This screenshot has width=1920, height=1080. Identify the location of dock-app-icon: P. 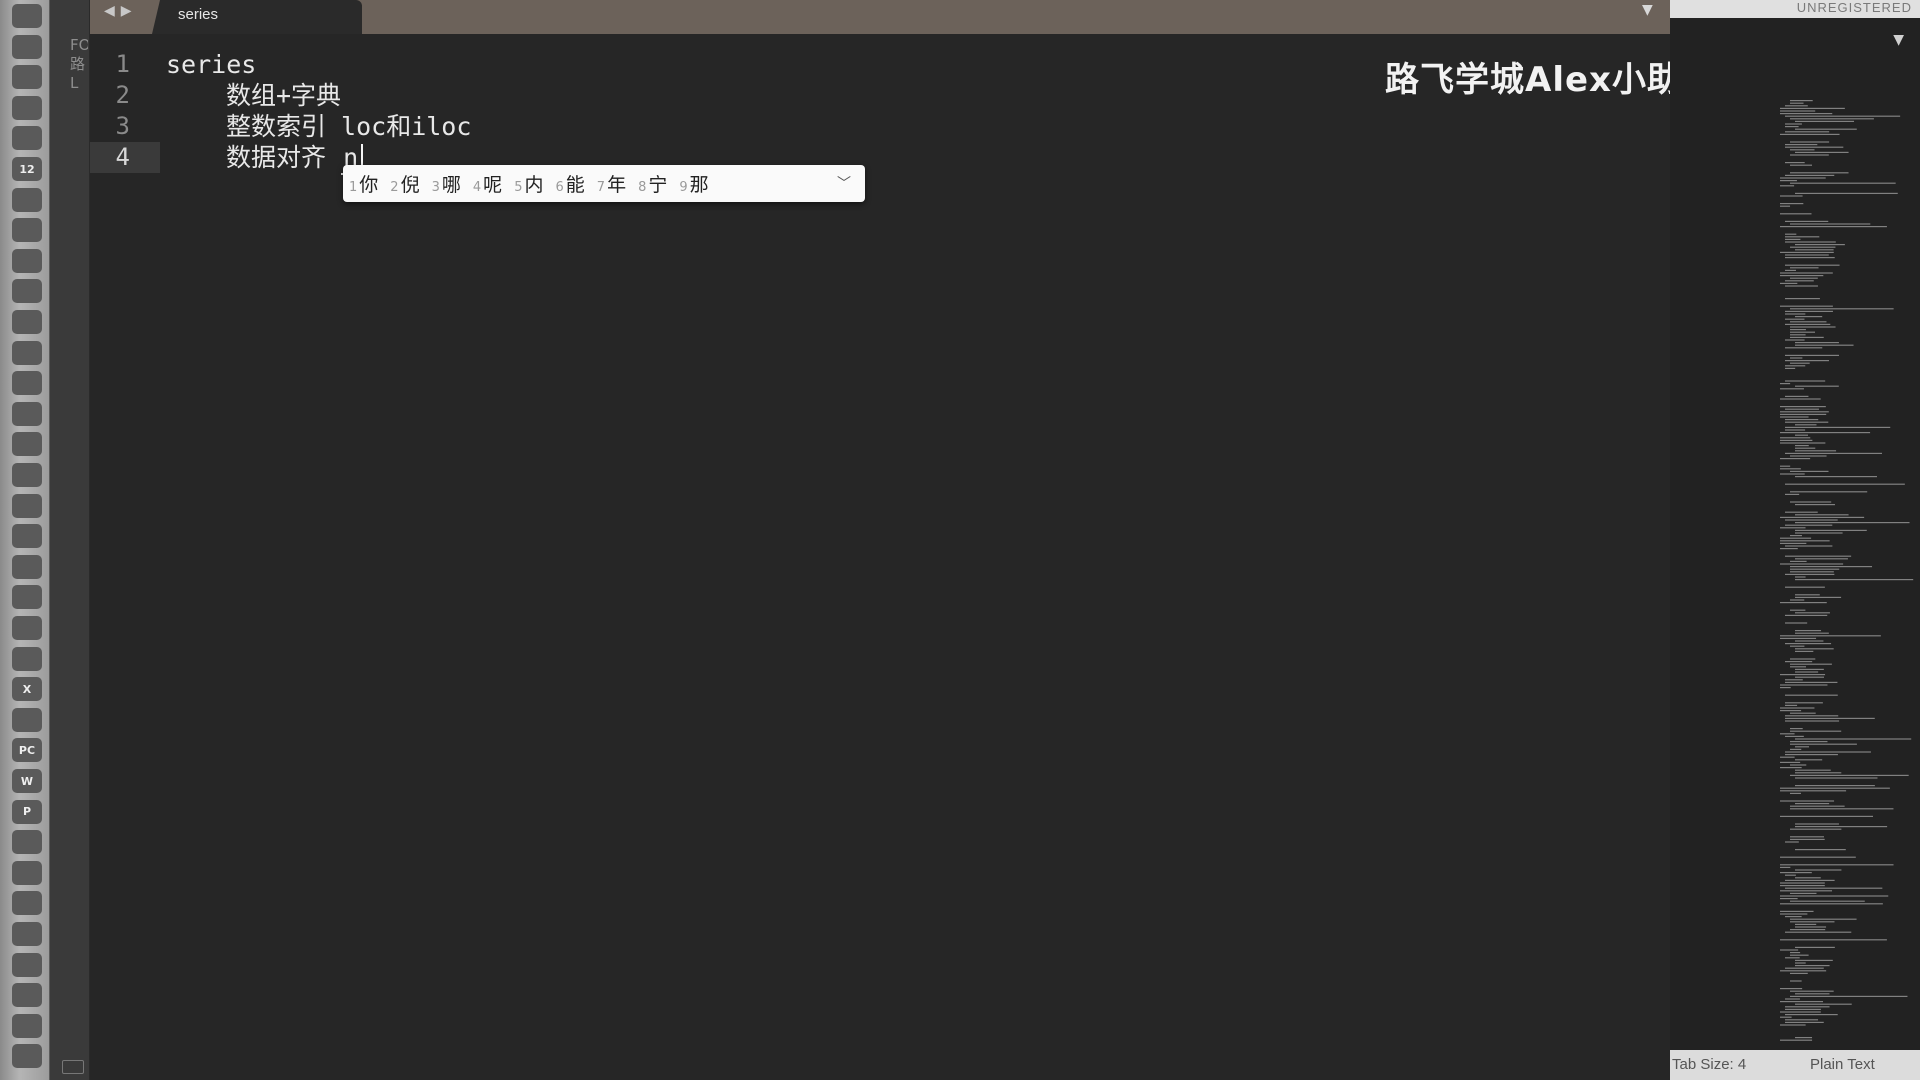
(27, 811).